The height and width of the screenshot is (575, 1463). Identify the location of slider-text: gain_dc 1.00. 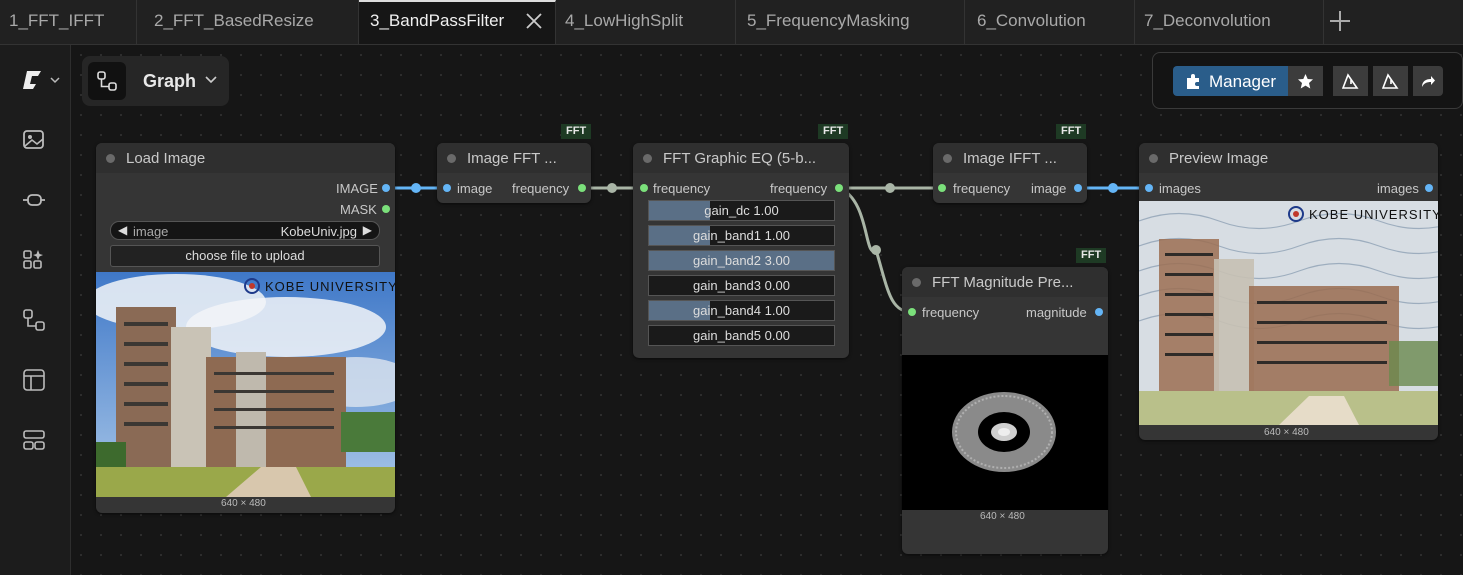
(741, 210).